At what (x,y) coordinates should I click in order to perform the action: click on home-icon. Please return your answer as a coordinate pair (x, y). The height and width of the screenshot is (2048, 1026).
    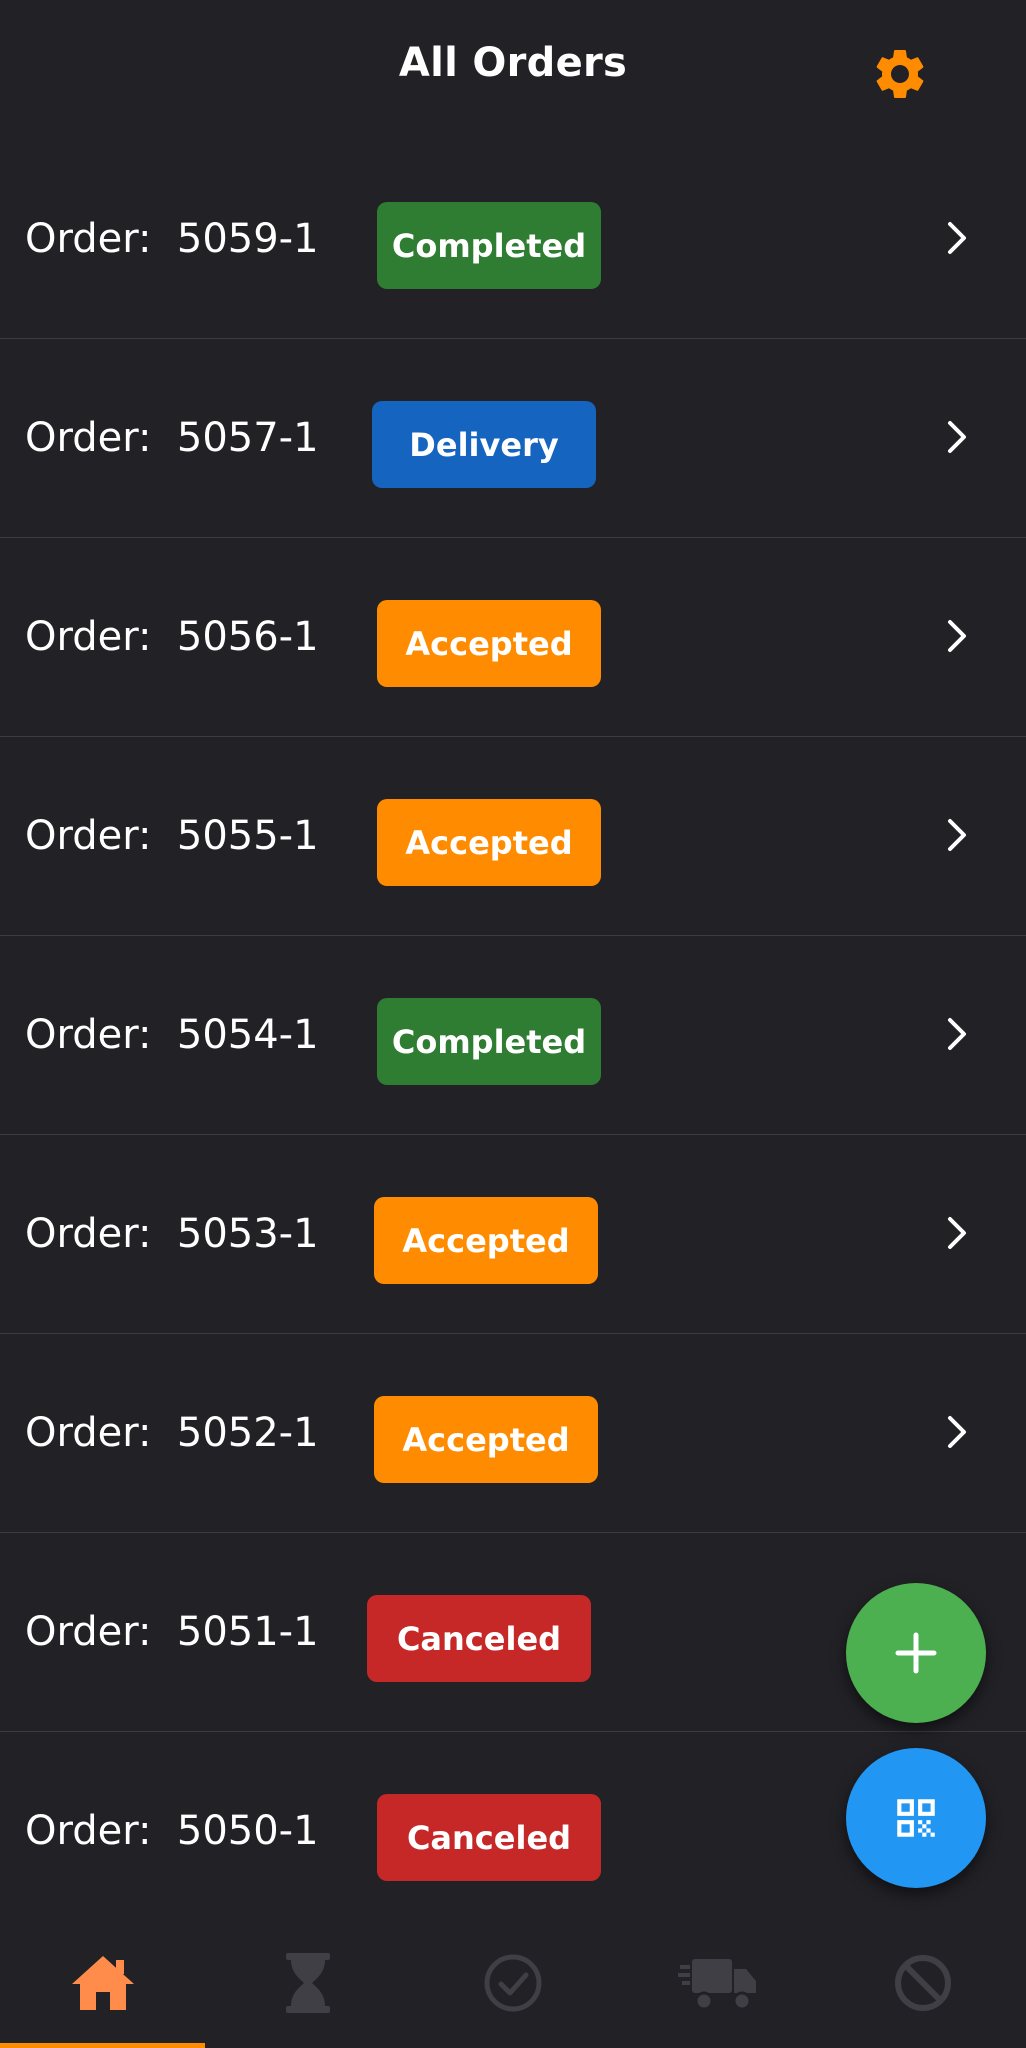
    Looking at the image, I should click on (102, 1983).